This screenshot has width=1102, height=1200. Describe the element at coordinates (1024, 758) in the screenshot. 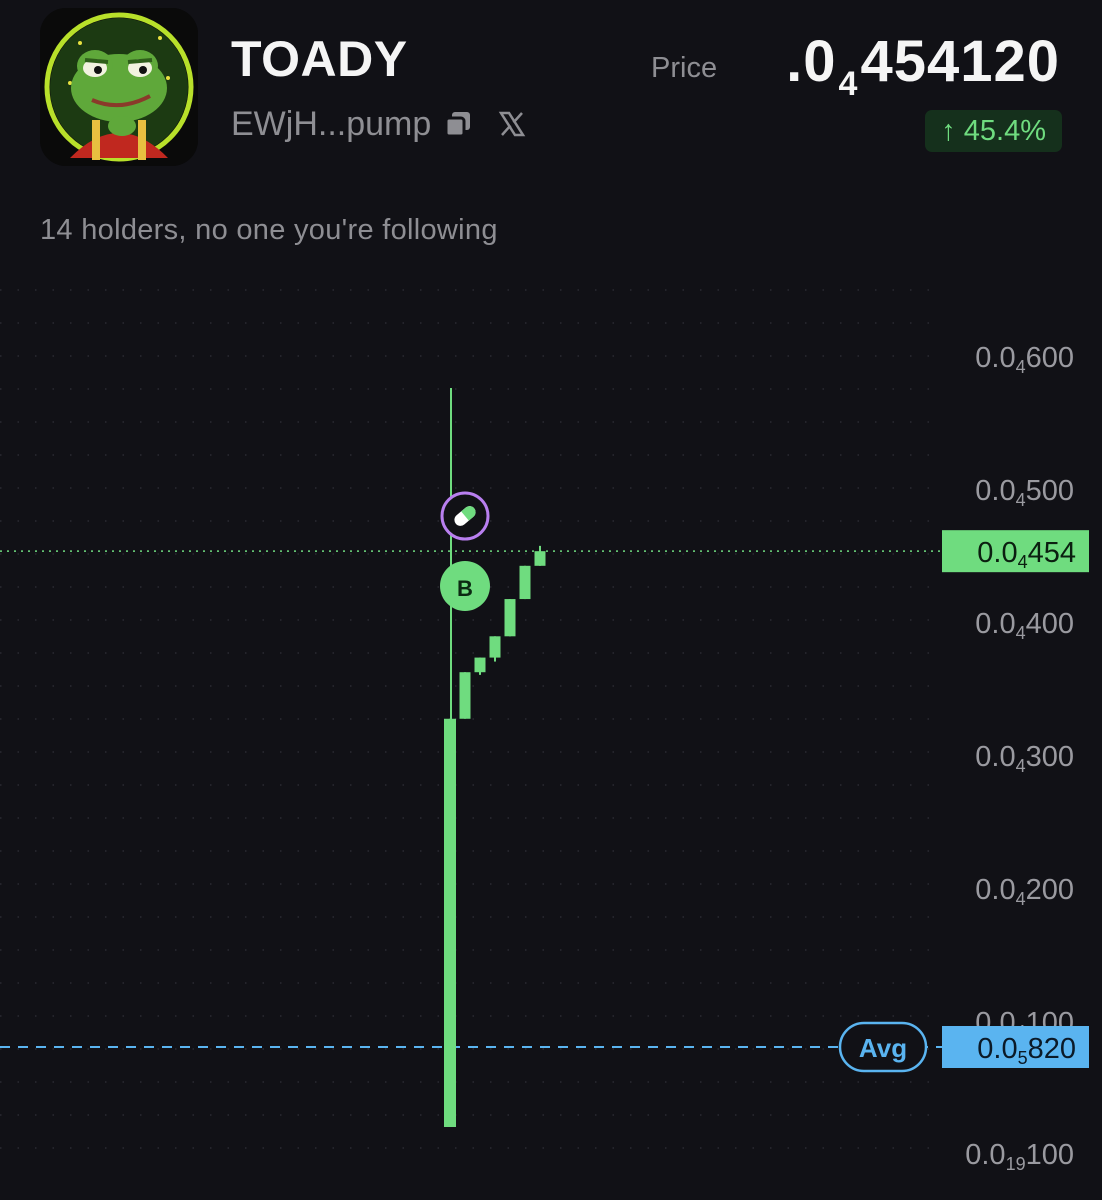

I see `y-tick-label: 0.04300` at that location.